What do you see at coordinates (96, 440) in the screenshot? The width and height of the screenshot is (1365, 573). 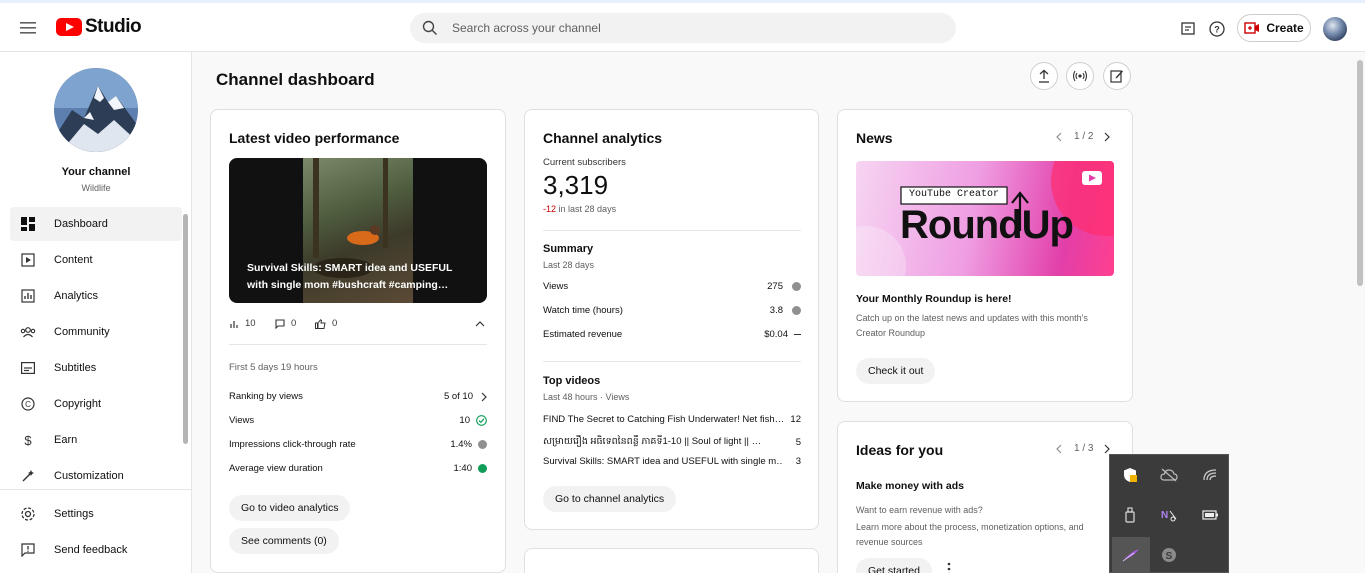 I see `sidebar-item-earn: $ Earn` at bounding box center [96, 440].